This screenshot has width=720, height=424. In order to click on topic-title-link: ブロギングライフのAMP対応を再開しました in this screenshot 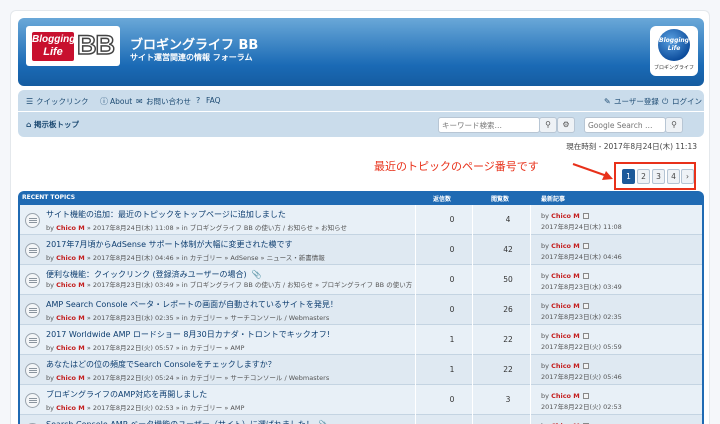, I will do `click(126, 394)`.